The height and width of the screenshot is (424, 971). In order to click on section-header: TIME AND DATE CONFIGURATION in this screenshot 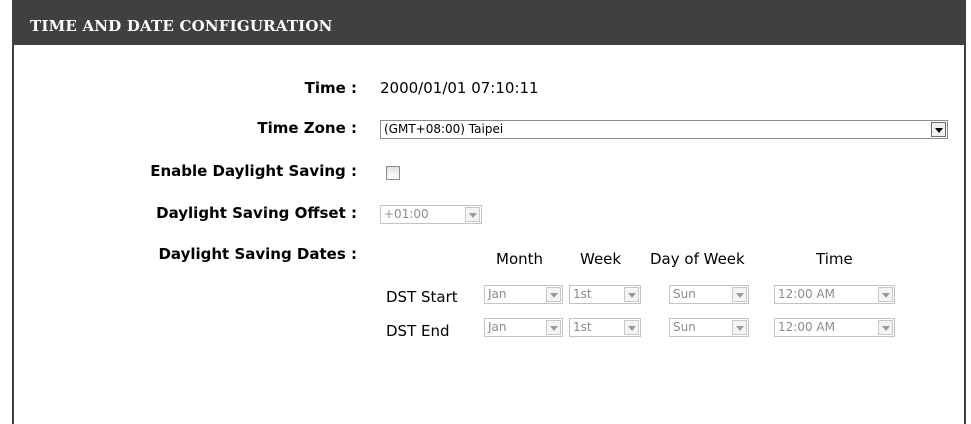, I will do `click(489, 22)`.